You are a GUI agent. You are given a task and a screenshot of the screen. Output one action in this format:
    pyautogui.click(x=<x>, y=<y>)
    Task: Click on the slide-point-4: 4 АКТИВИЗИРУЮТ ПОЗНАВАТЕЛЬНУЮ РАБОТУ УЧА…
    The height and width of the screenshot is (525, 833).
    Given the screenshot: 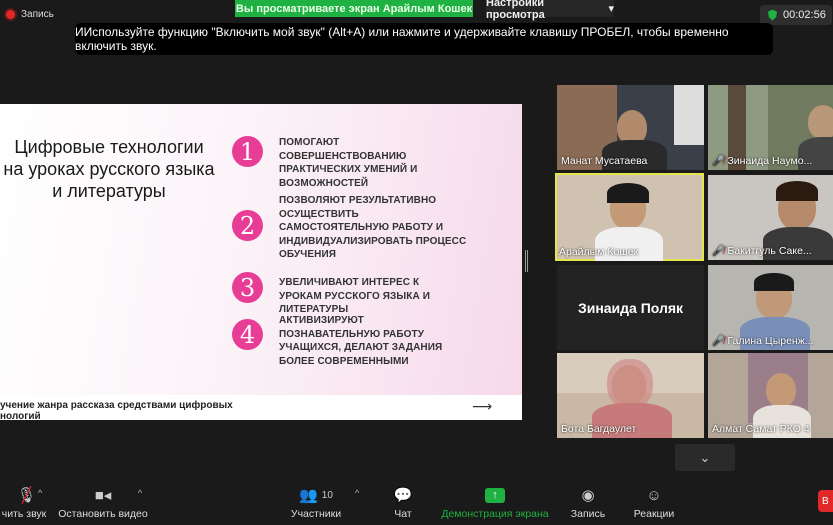 What is the action you would take?
    pyautogui.click(x=348, y=341)
    